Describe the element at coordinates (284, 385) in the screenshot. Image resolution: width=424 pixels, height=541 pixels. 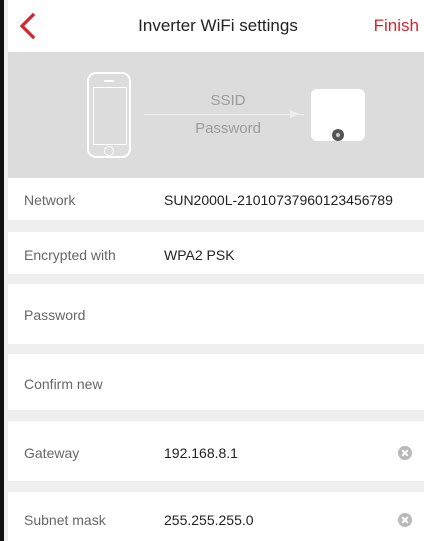
I see `confirm-input` at that location.